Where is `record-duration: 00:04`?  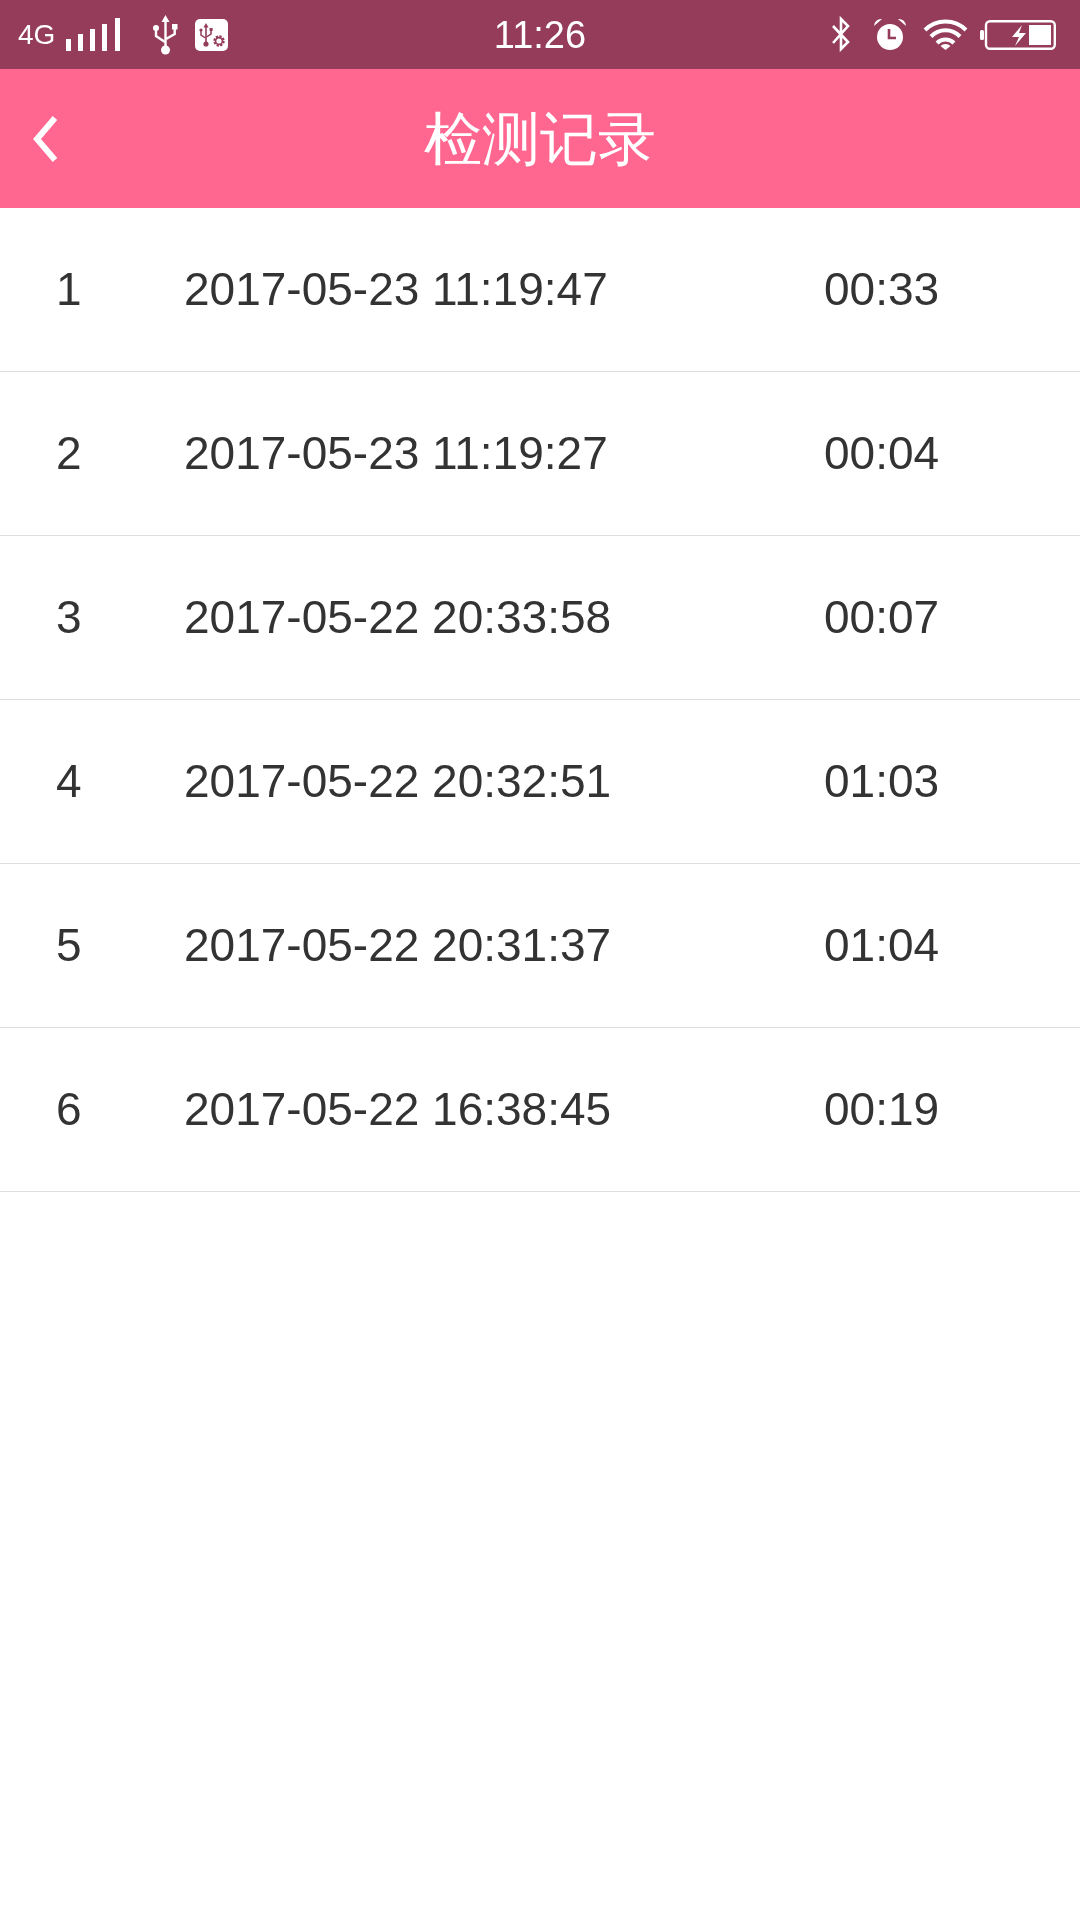
record-duration: 00:04 is located at coordinates (882, 453).